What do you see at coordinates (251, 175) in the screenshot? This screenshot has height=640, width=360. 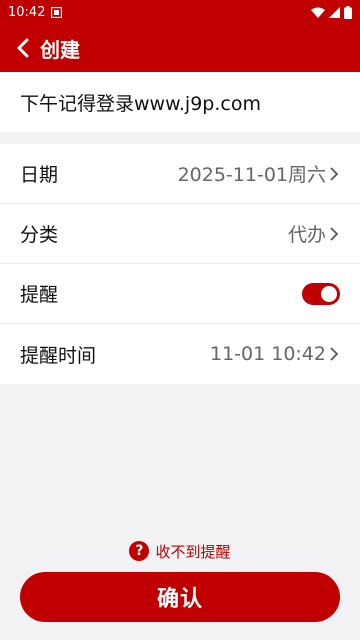 I see `date-value: 2025-11-01周六` at bounding box center [251, 175].